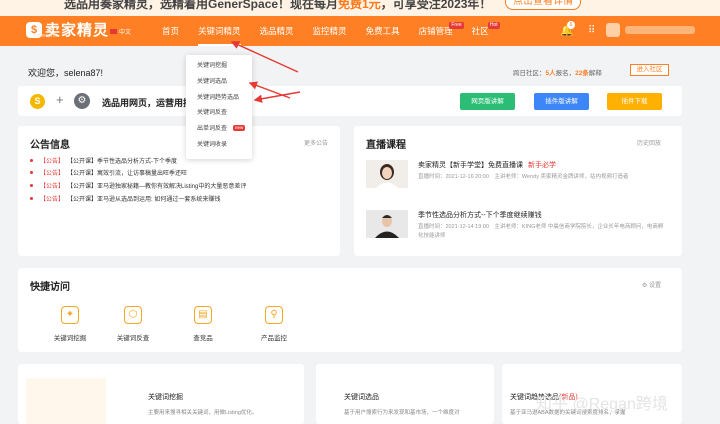 This screenshot has width=720, height=424. What do you see at coordinates (557, 73) in the screenshot?
I see `community-info: 跨日社区：5人报名，22条解释` at bounding box center [557, 73].